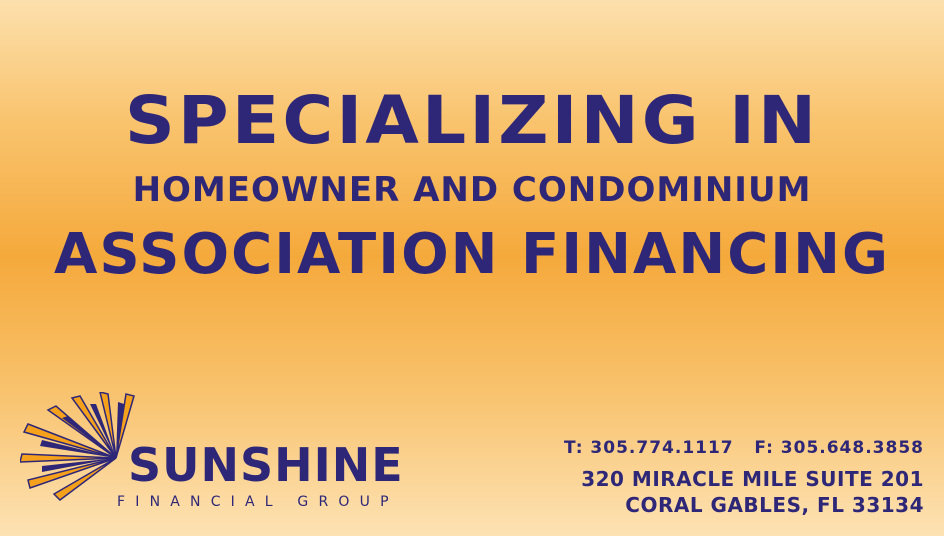 The image size is (944, 536). I want to click on headline-association-financing: ASSOCIATION FINANCING, so click(472, 254).